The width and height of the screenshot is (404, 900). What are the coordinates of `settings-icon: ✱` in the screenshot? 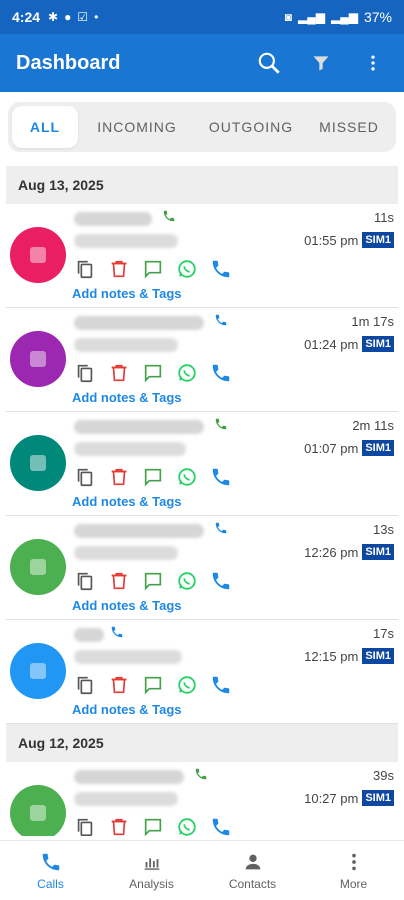 It's located at (53, 17).